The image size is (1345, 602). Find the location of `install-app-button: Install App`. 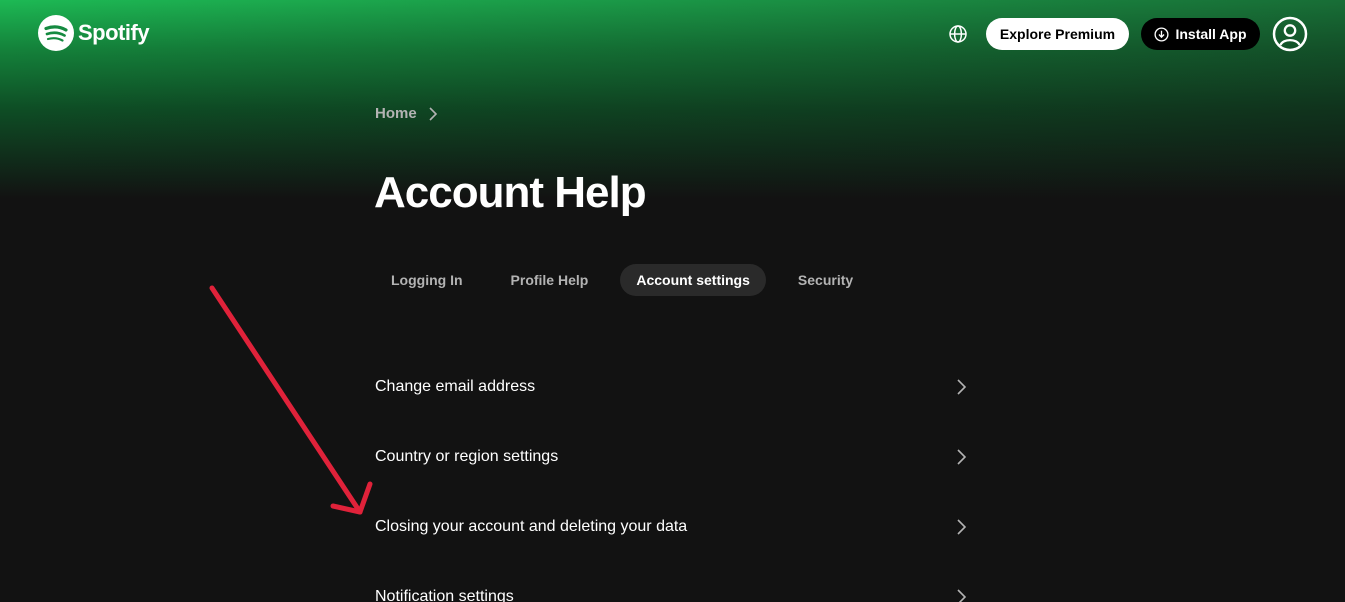

install-app-button: Install App is located at coordinates (1200, 34).